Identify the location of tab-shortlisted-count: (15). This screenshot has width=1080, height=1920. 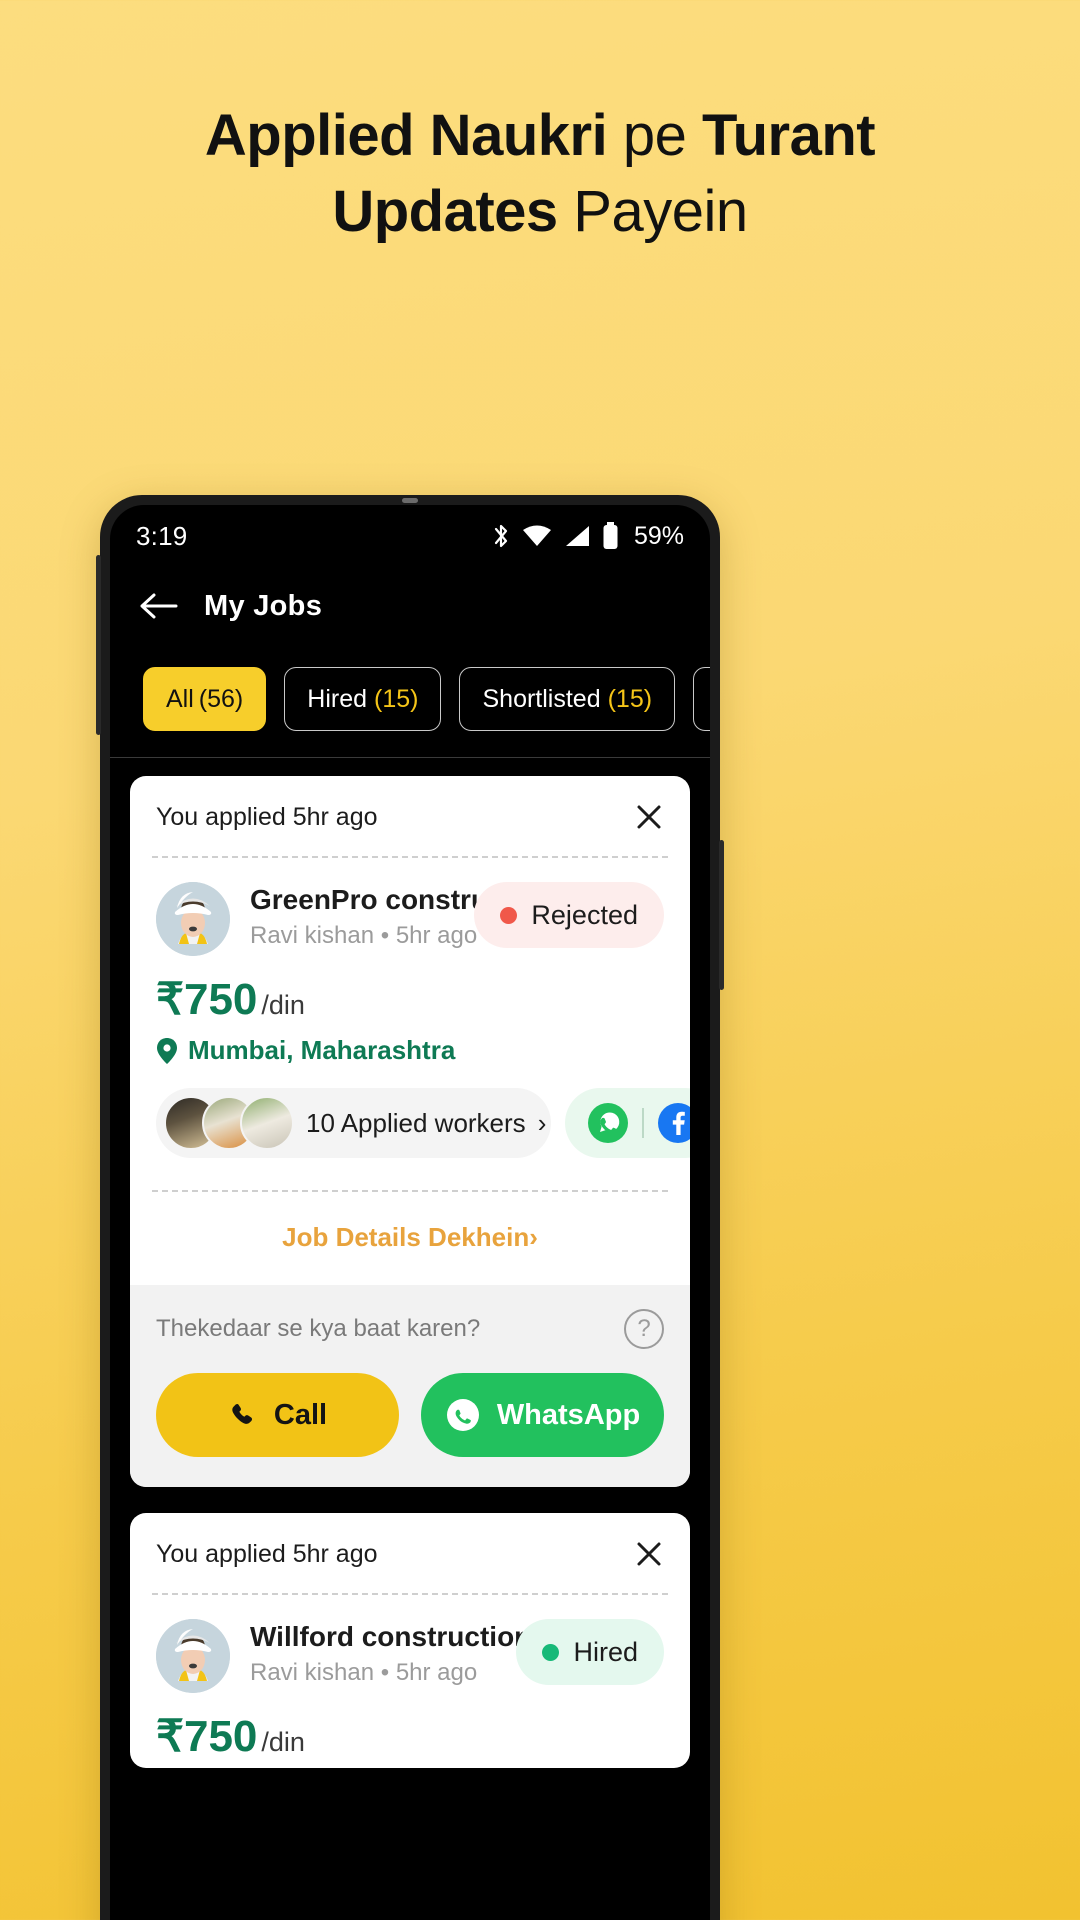
(630, 698).